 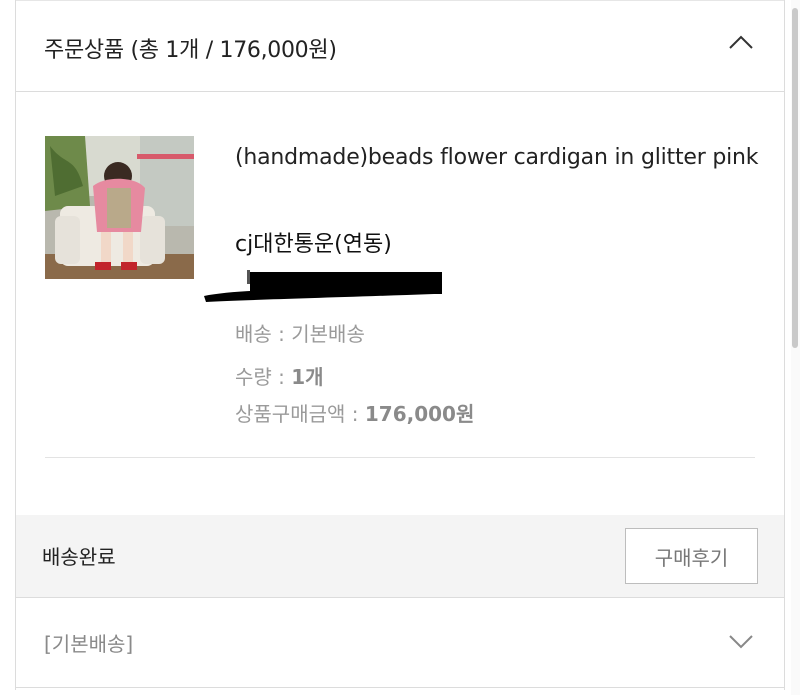 I want to click on product-thumbnail, so click(x=119, y=207).